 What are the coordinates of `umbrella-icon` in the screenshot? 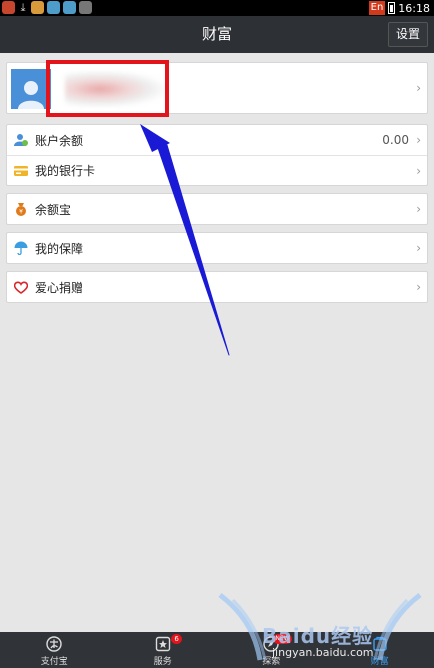 It's located at (21, 248).